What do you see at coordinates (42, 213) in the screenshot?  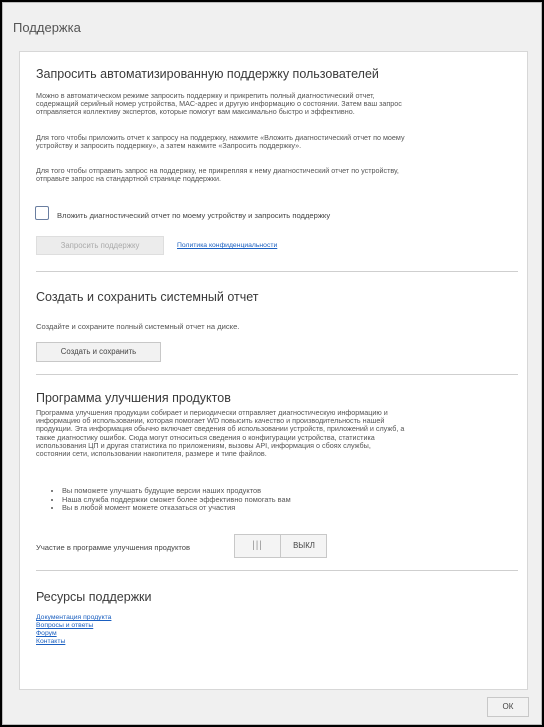 I see `attach-report-checkbox` at bounding box center [42, 213].